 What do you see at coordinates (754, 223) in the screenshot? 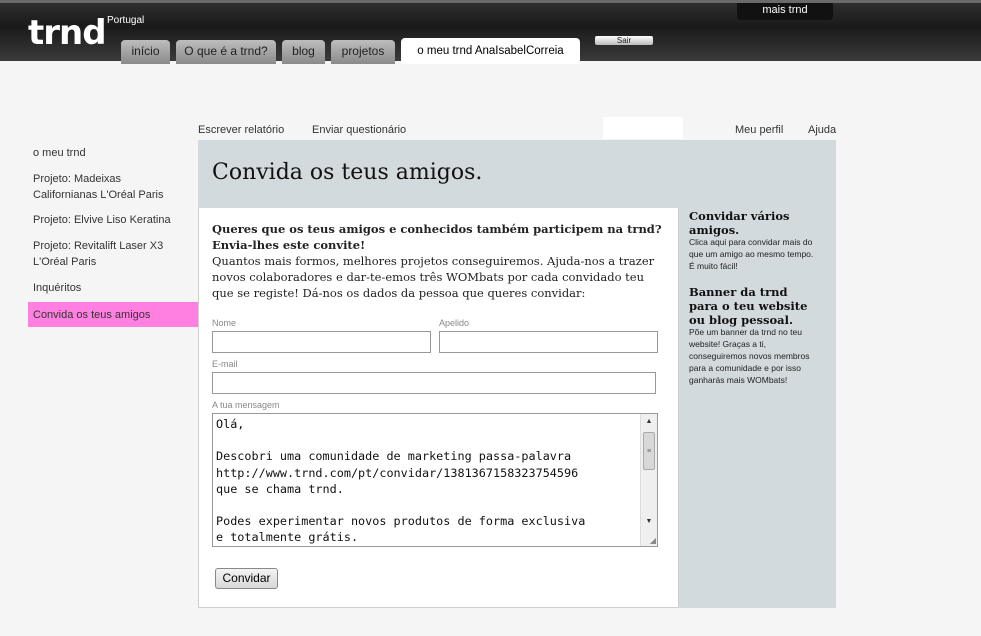
I see `convidar-varios-heading: Convidar vários amigos.` at bounding box center [754, 223].